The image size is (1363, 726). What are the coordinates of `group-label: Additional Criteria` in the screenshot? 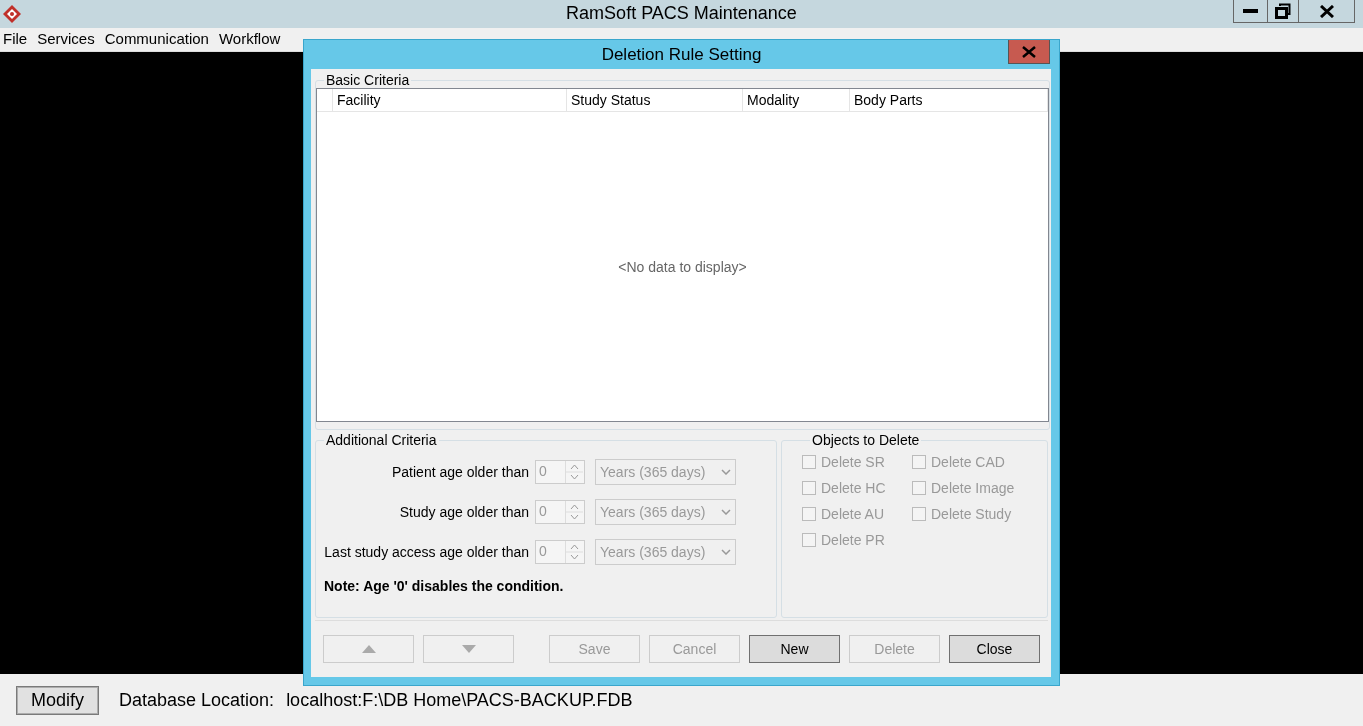 It's located at (381, 440).